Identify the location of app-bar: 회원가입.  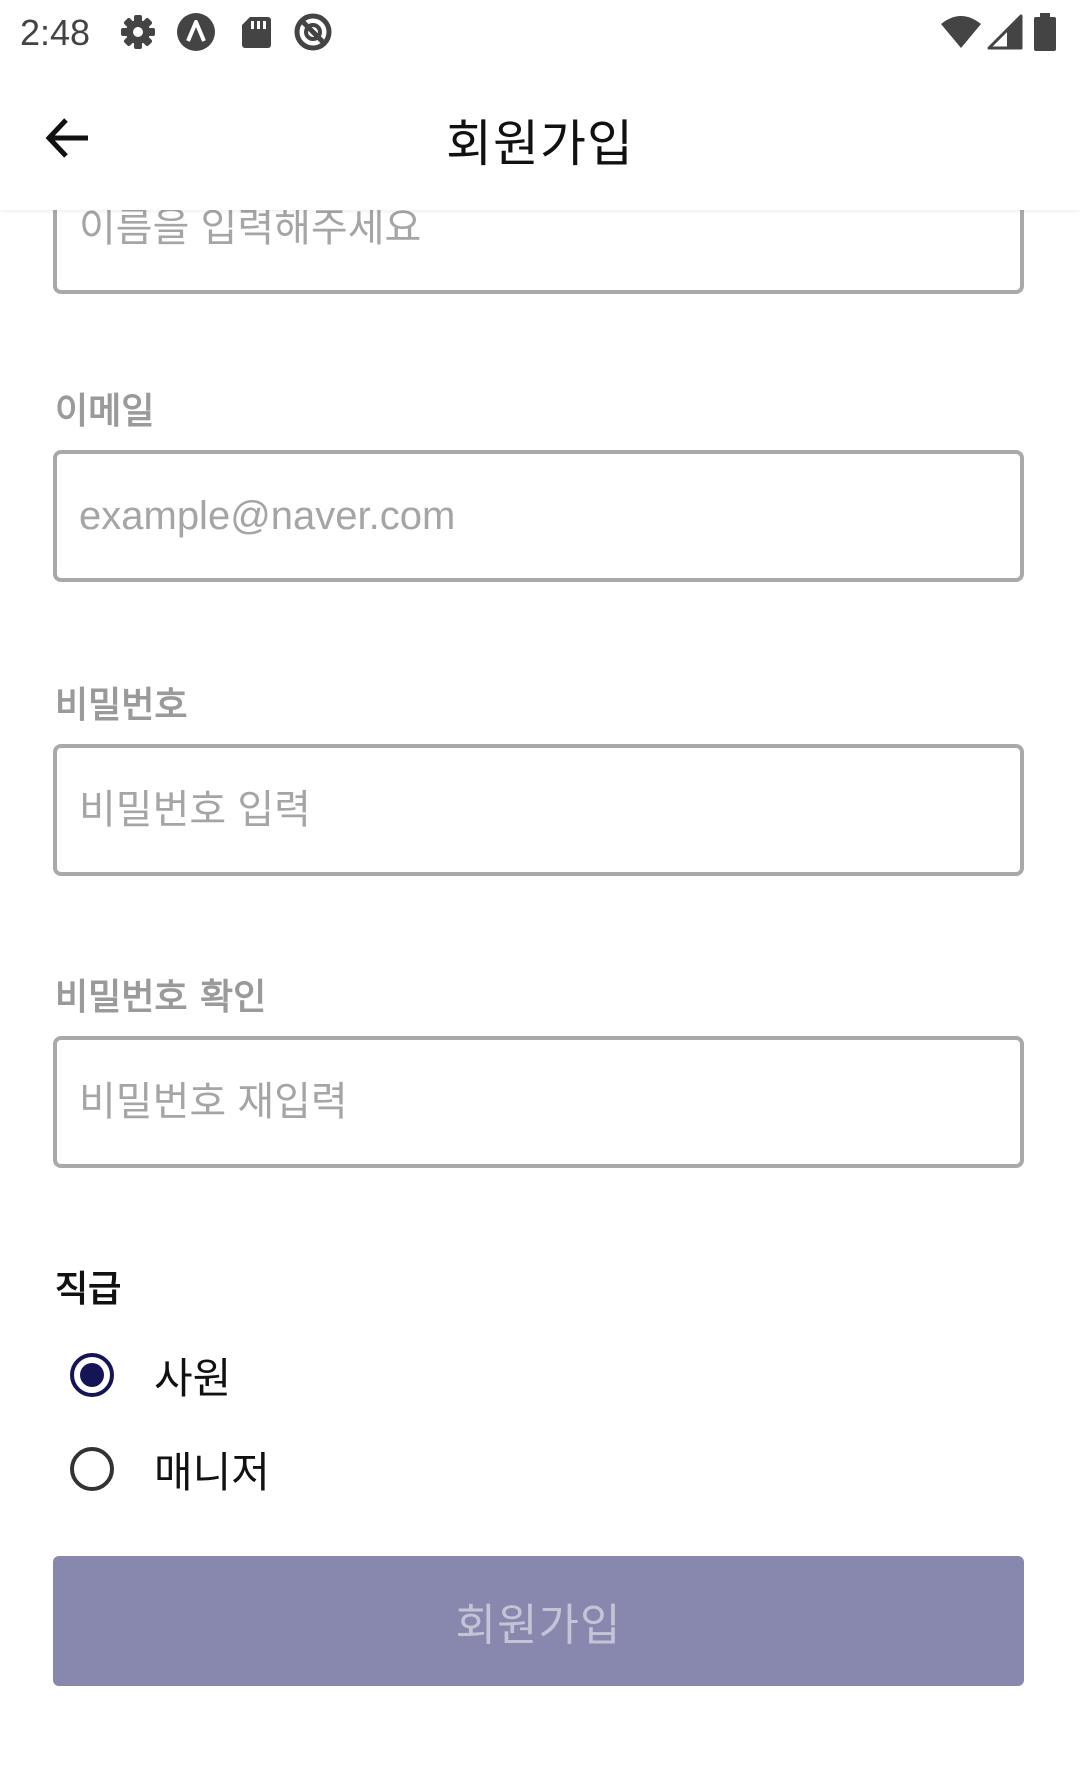
(540, 138).